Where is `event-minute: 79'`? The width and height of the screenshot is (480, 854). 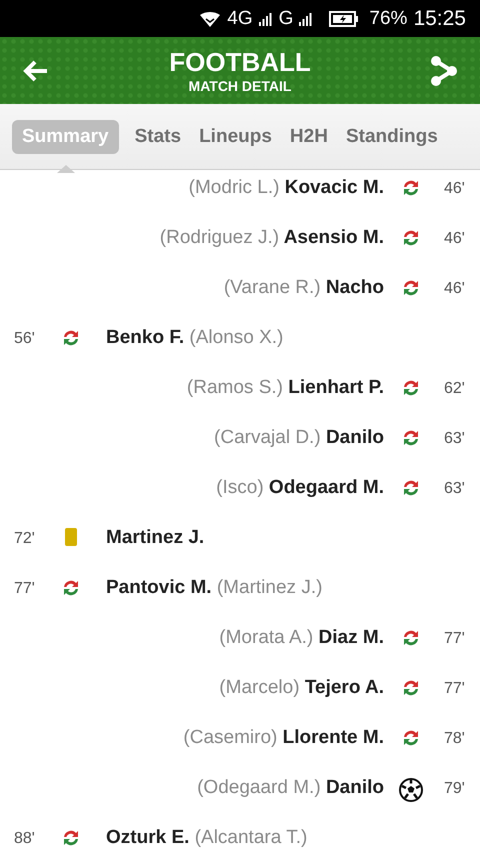 event-minute: 79' is located at coordinates (454, 788).